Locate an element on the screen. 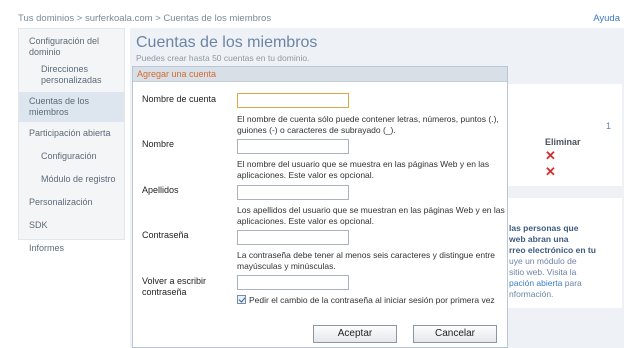 Image resolution: width=640 pixels, height=348 pixels. sidebar-item-personalization: Personalización is located at coordinates (71, 202).